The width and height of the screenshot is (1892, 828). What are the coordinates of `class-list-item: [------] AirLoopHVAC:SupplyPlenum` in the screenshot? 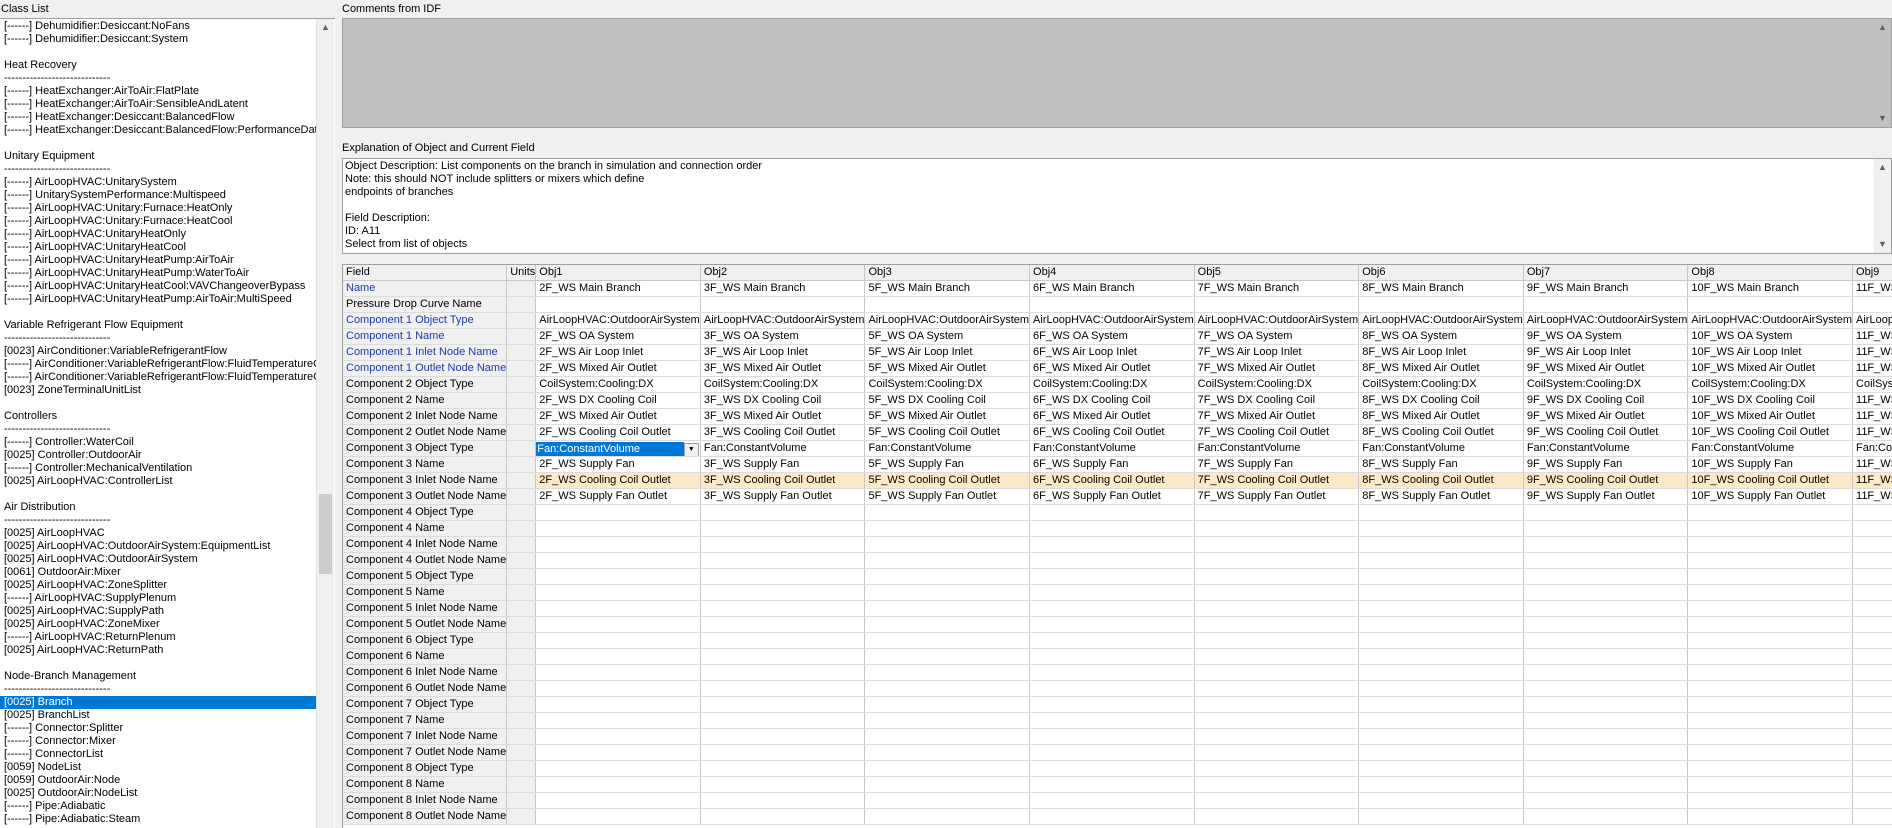 It's located at (160, 598).